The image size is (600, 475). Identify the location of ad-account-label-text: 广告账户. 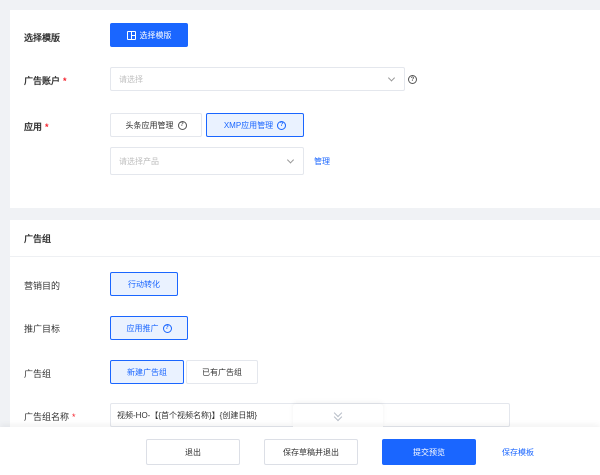
(42, 81).